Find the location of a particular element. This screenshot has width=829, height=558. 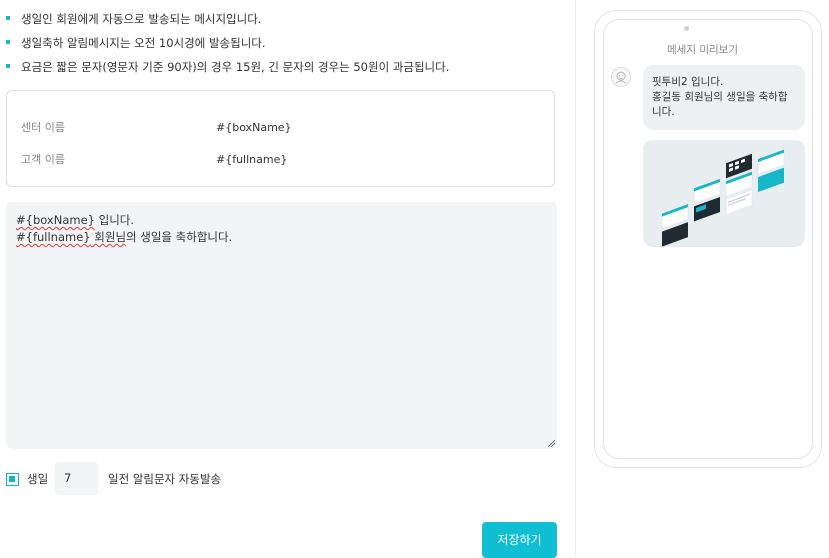

notice-item: 생일축하 알림메시지는 오전 10시경에 발송됩니다. is located at coordinates (227, 47).